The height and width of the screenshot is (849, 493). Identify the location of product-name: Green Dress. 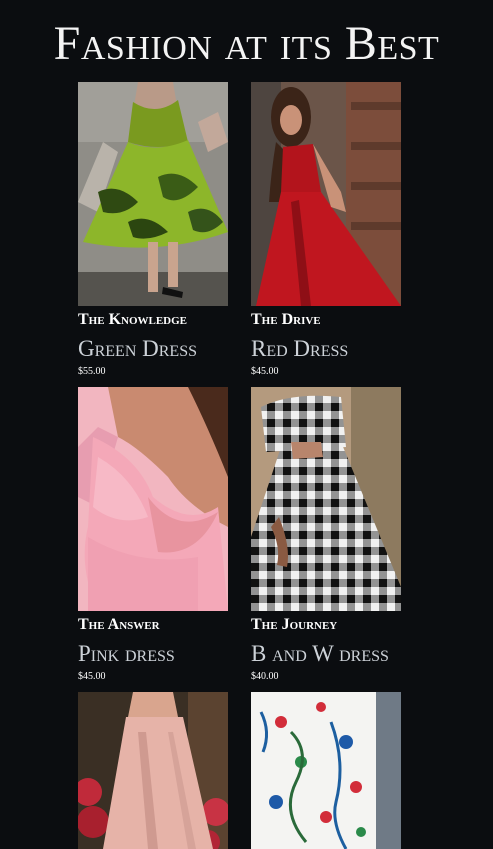
(153, 348).